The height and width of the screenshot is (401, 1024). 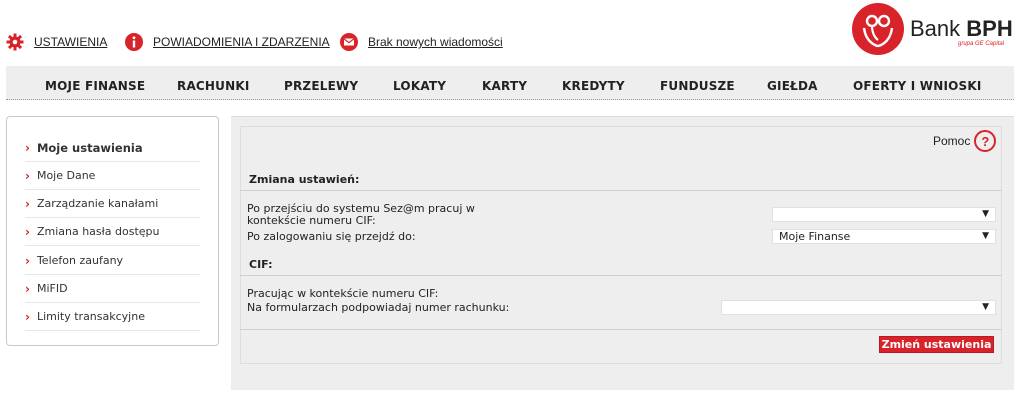 I want to click on sidebar-item-telefon-zaufany: › Telefon zaufany, so click(x=112, y=261).